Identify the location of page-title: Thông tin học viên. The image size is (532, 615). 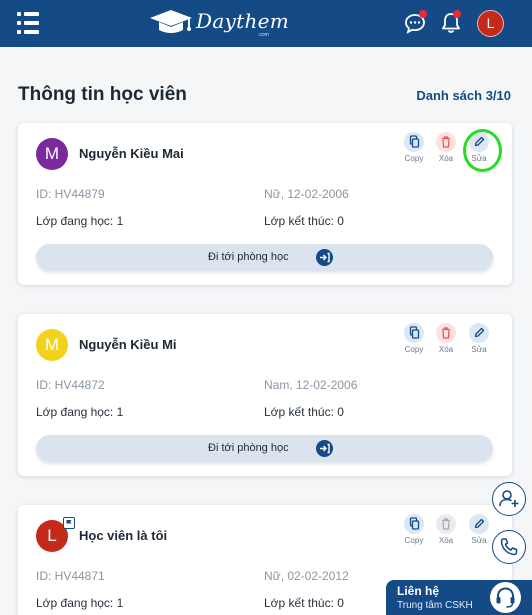
(102, 94).